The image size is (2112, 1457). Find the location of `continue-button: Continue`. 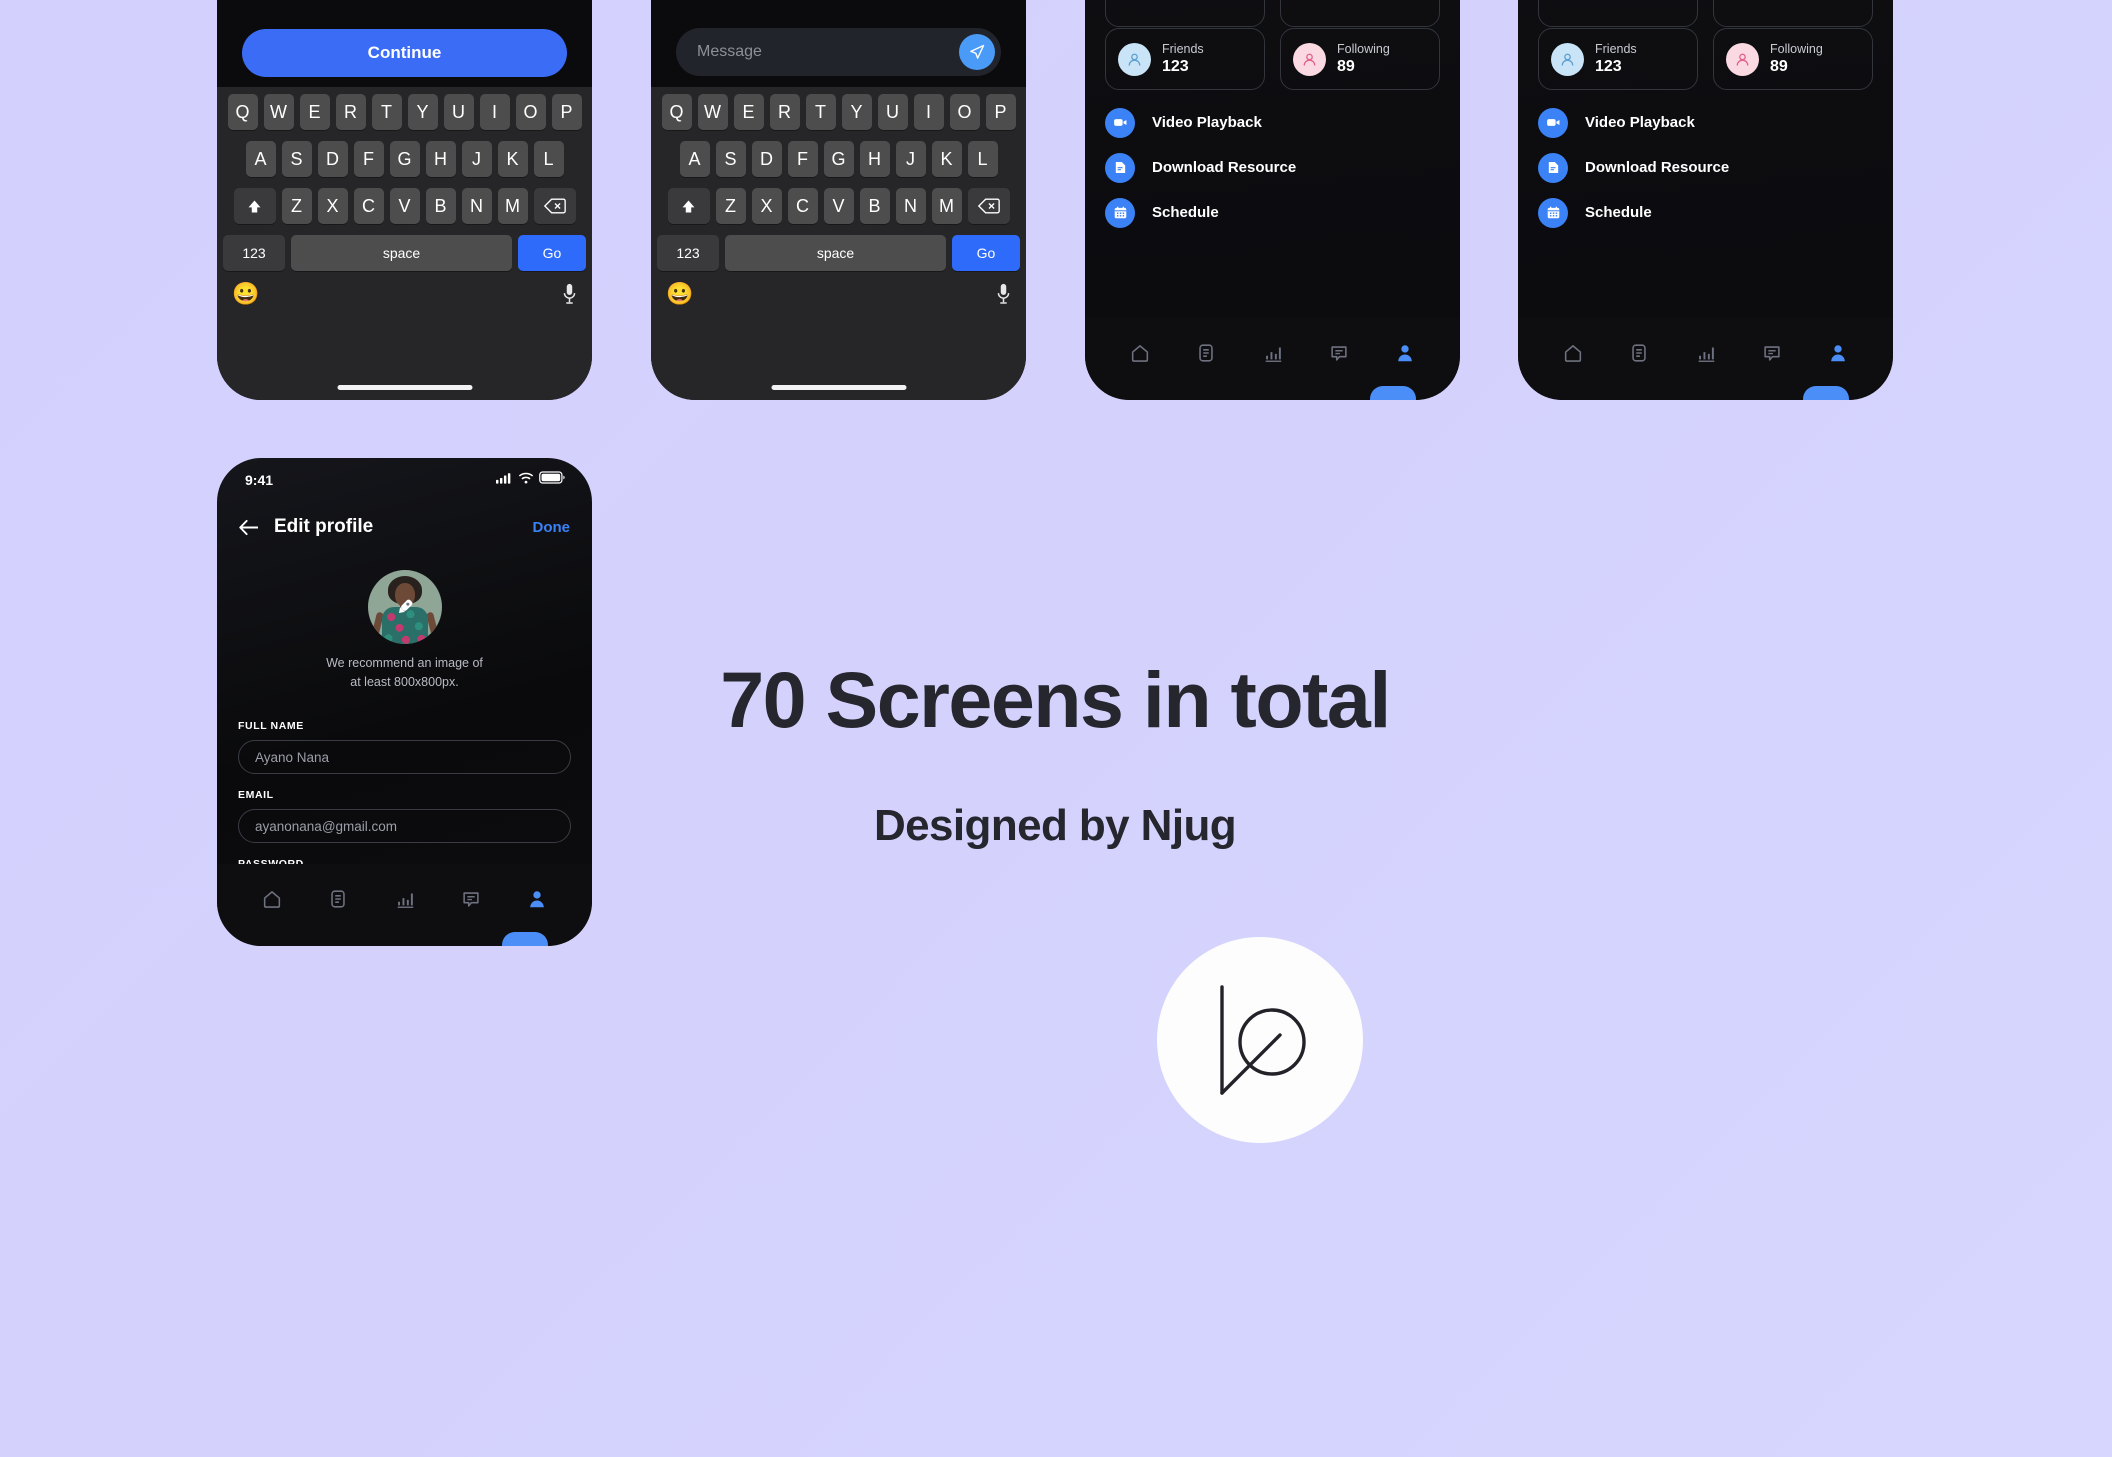

continue-button: Continue is located at coordinates (404, 53).